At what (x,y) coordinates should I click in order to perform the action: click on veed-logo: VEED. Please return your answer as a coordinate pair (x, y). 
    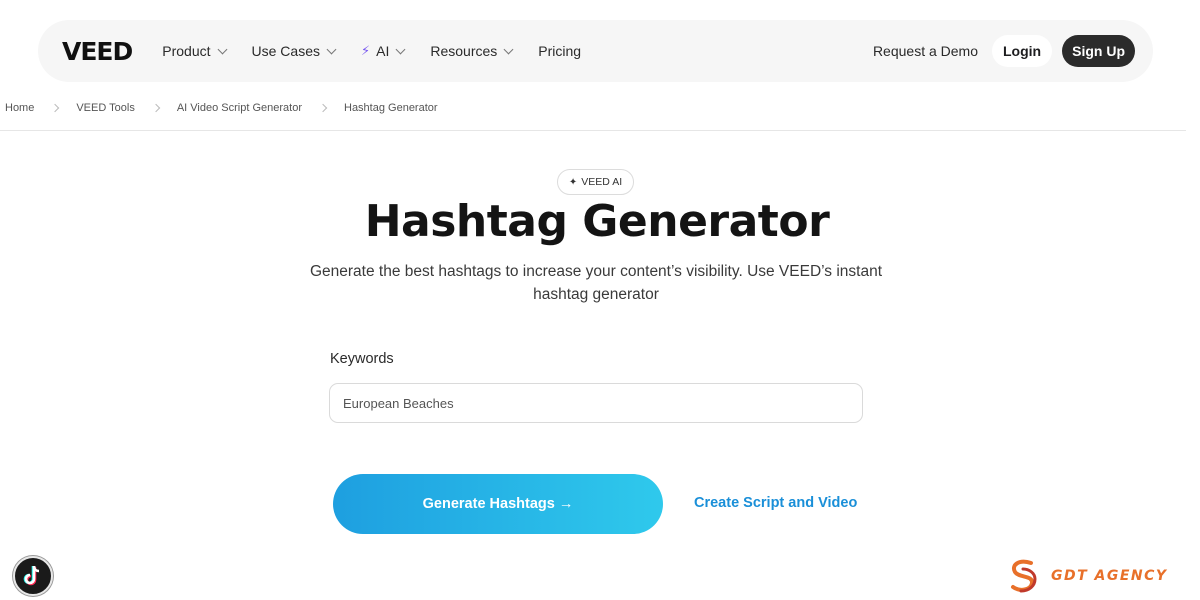
    Looking at the image, I should click on (97, 51).